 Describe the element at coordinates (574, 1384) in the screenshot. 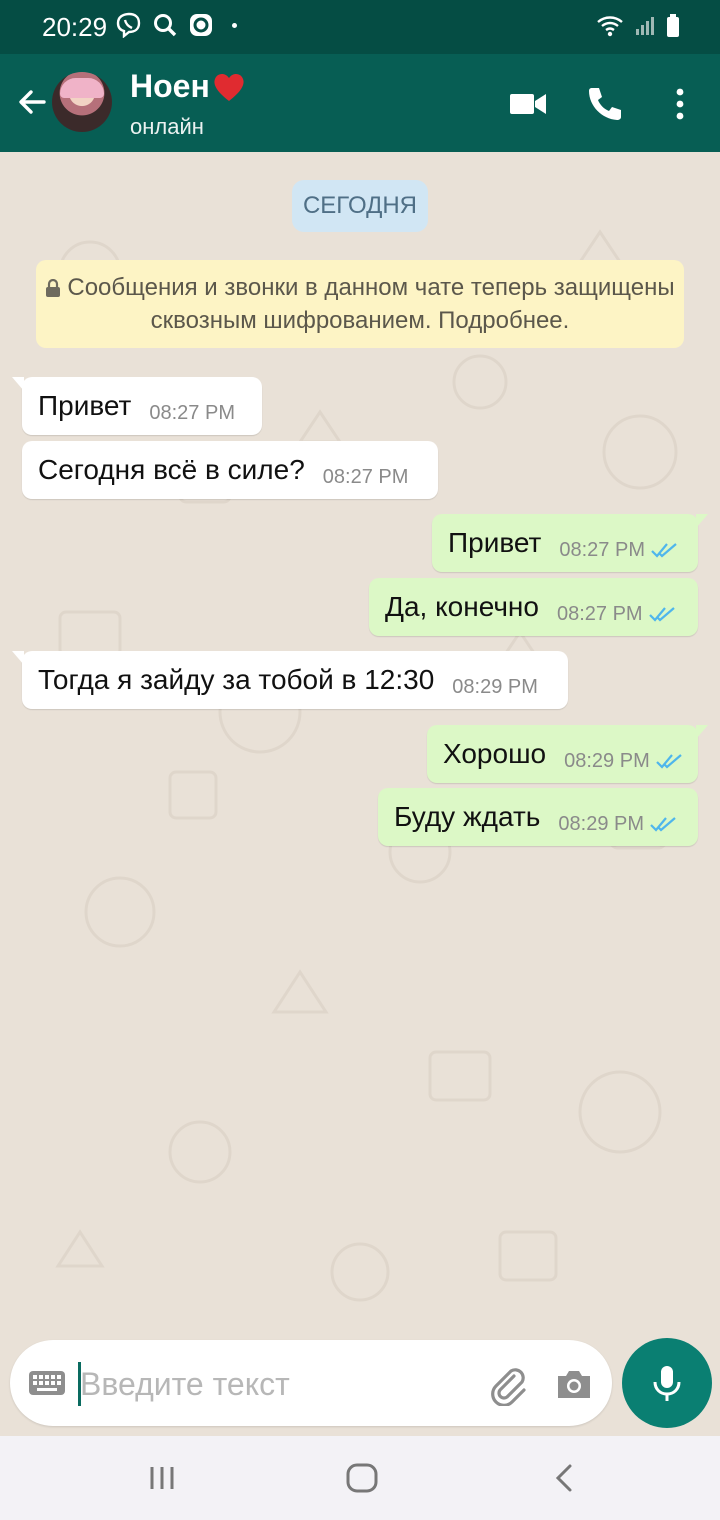

I see `camera-icon` at that location.